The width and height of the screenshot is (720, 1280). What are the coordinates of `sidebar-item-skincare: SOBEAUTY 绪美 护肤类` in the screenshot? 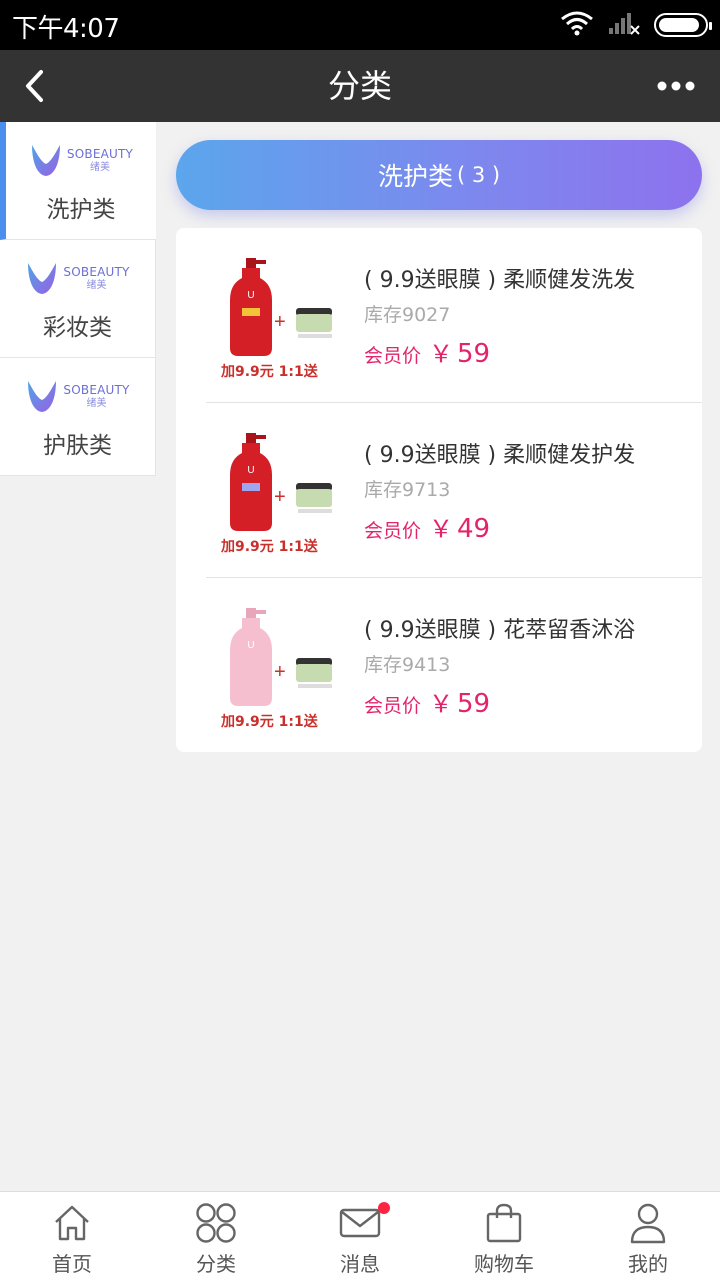 It's located at (78, 417).